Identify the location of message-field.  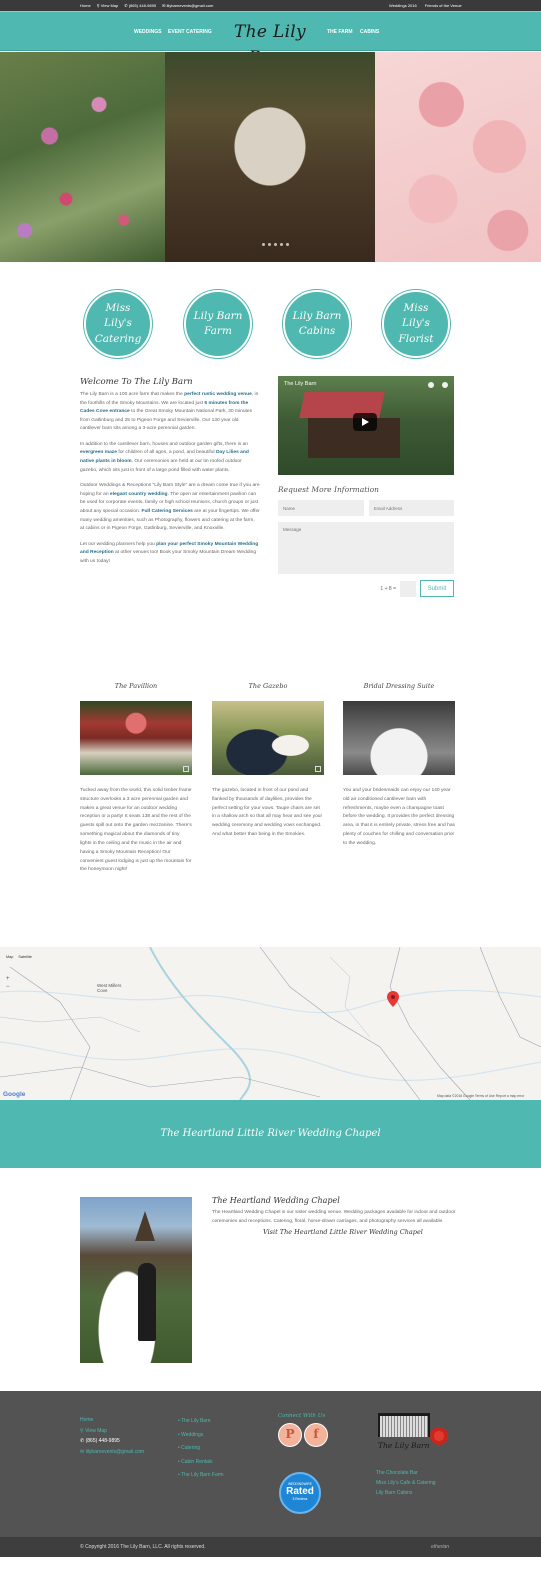
(366, 548).